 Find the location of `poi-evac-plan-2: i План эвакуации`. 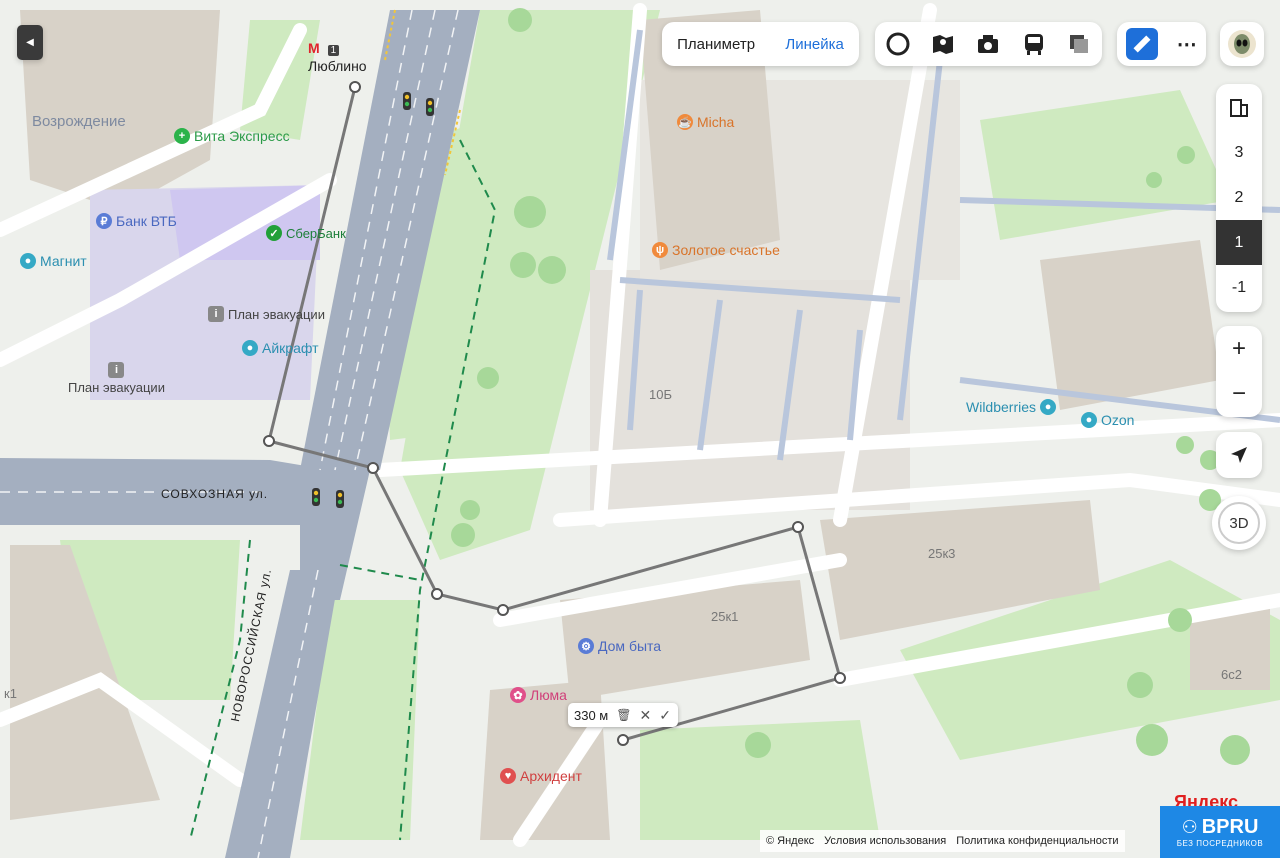

poi-evac-plan-2: i План эвакуации is located at coordinates (116, 378).